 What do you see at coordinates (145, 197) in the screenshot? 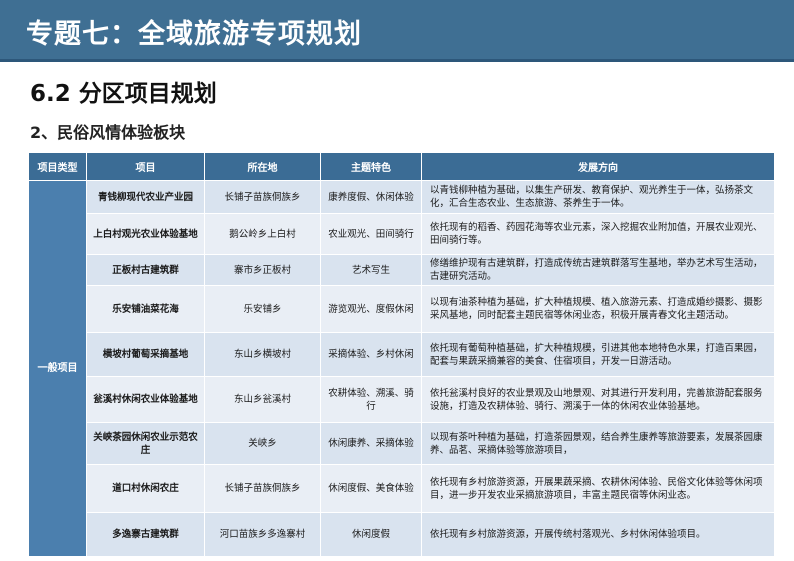
I see `project-name: 青钱柳现代农业产业园` at bounding box center [145, 197].